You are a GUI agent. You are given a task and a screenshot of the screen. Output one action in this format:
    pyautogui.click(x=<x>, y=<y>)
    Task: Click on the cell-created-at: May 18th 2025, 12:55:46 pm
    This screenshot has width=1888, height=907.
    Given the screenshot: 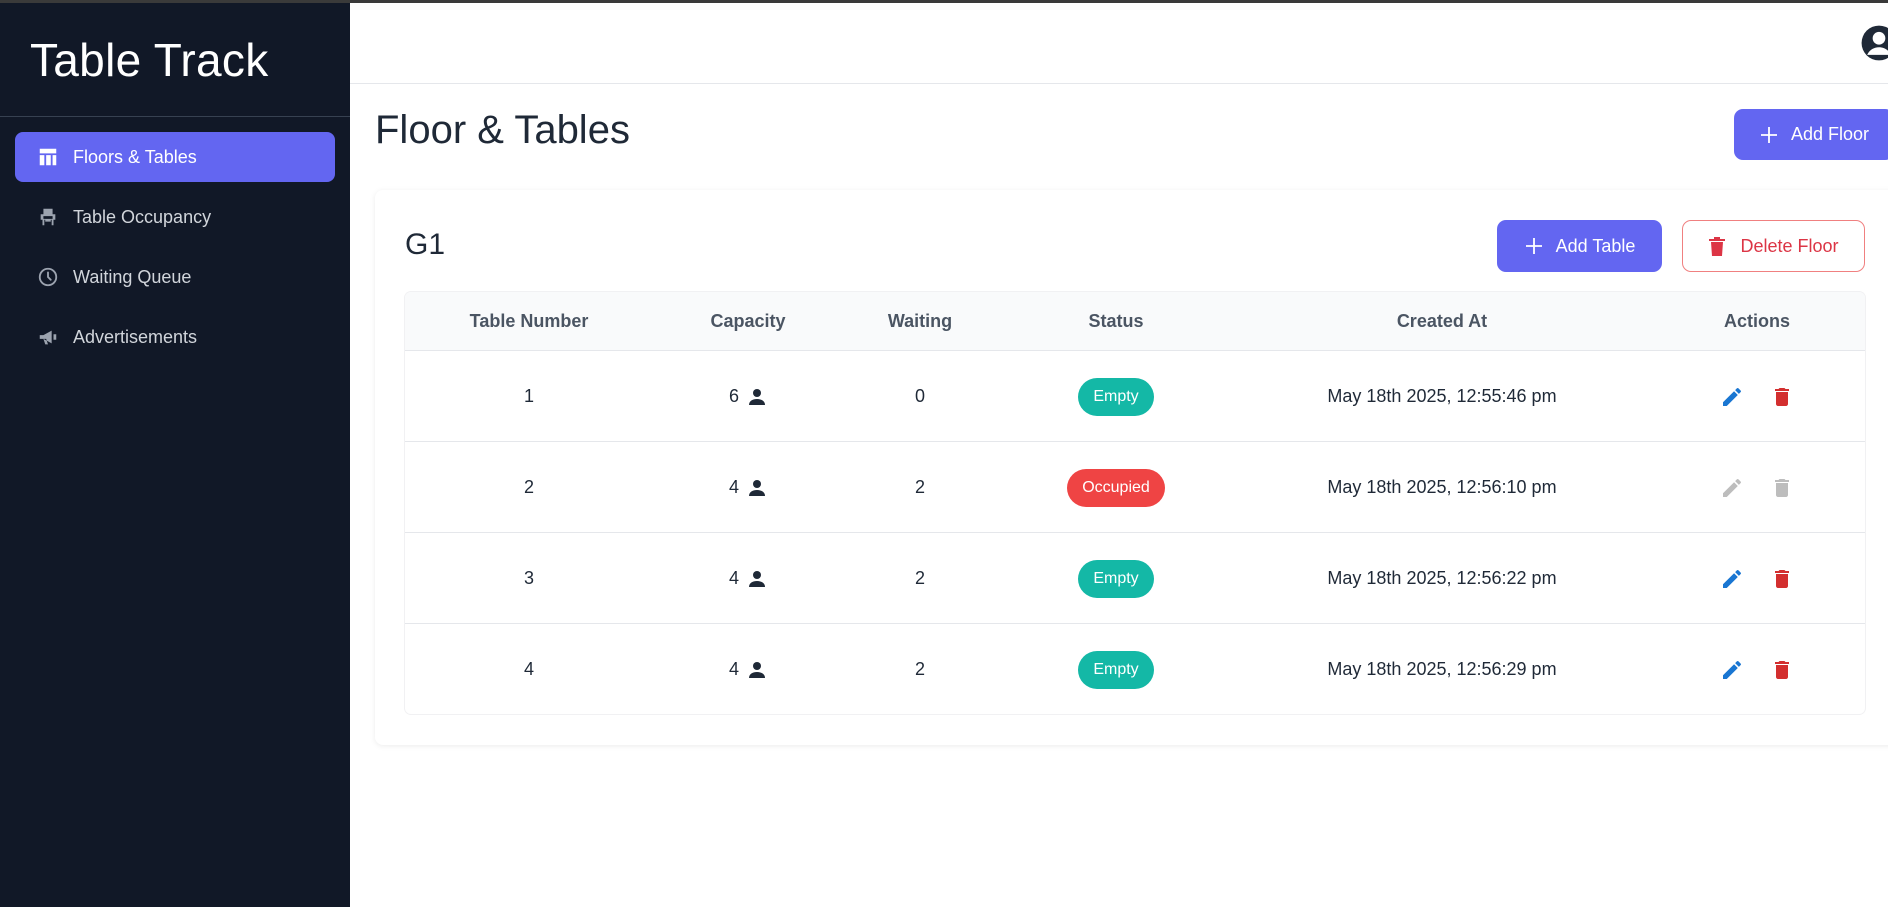 What is the action you would take?
    pyautogui.click(x=1442, y=396)
    